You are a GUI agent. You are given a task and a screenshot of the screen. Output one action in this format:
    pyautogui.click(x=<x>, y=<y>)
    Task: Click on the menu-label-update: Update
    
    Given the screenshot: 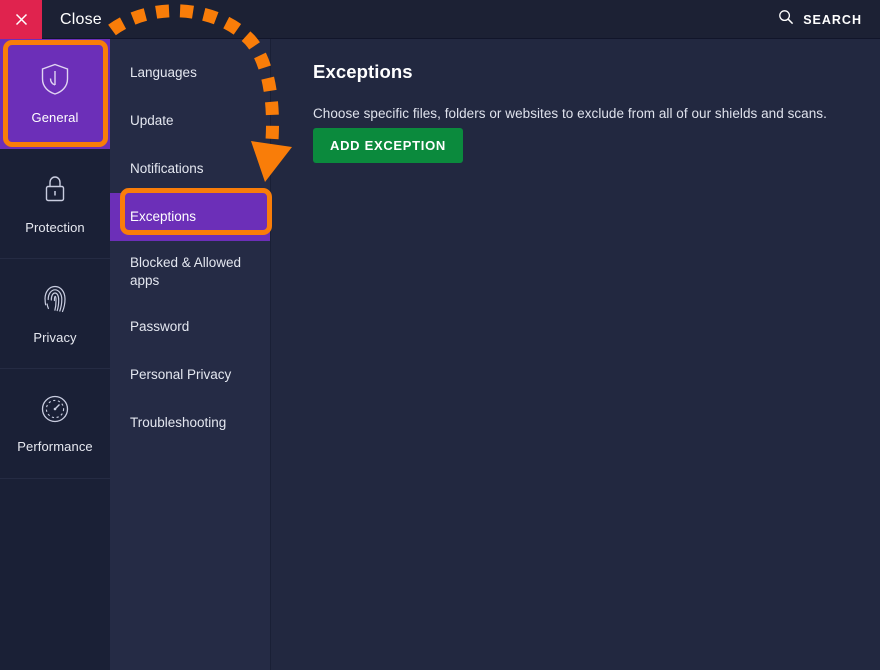 What is the action you would take?
    pyautogui.click(x=152, y=120)
    